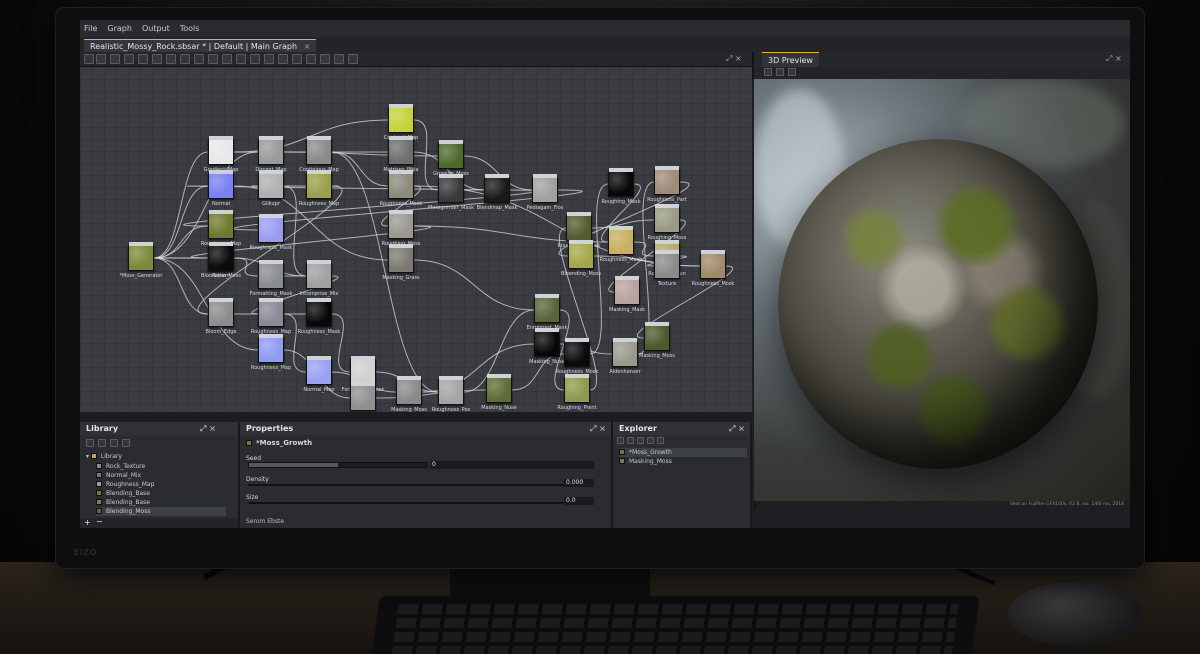  I want to click on import-icon, so click(114, 443).